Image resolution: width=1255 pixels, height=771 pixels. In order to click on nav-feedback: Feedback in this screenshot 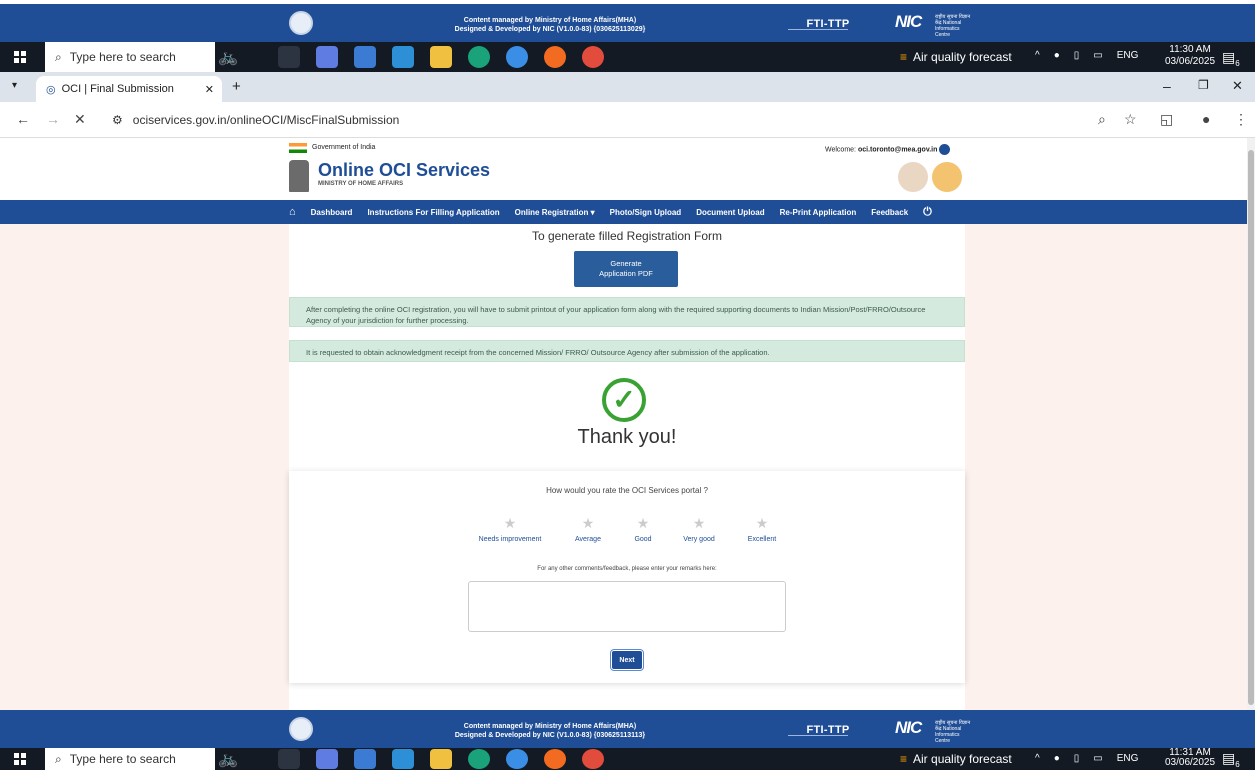, I will do `click(889, 212)`.